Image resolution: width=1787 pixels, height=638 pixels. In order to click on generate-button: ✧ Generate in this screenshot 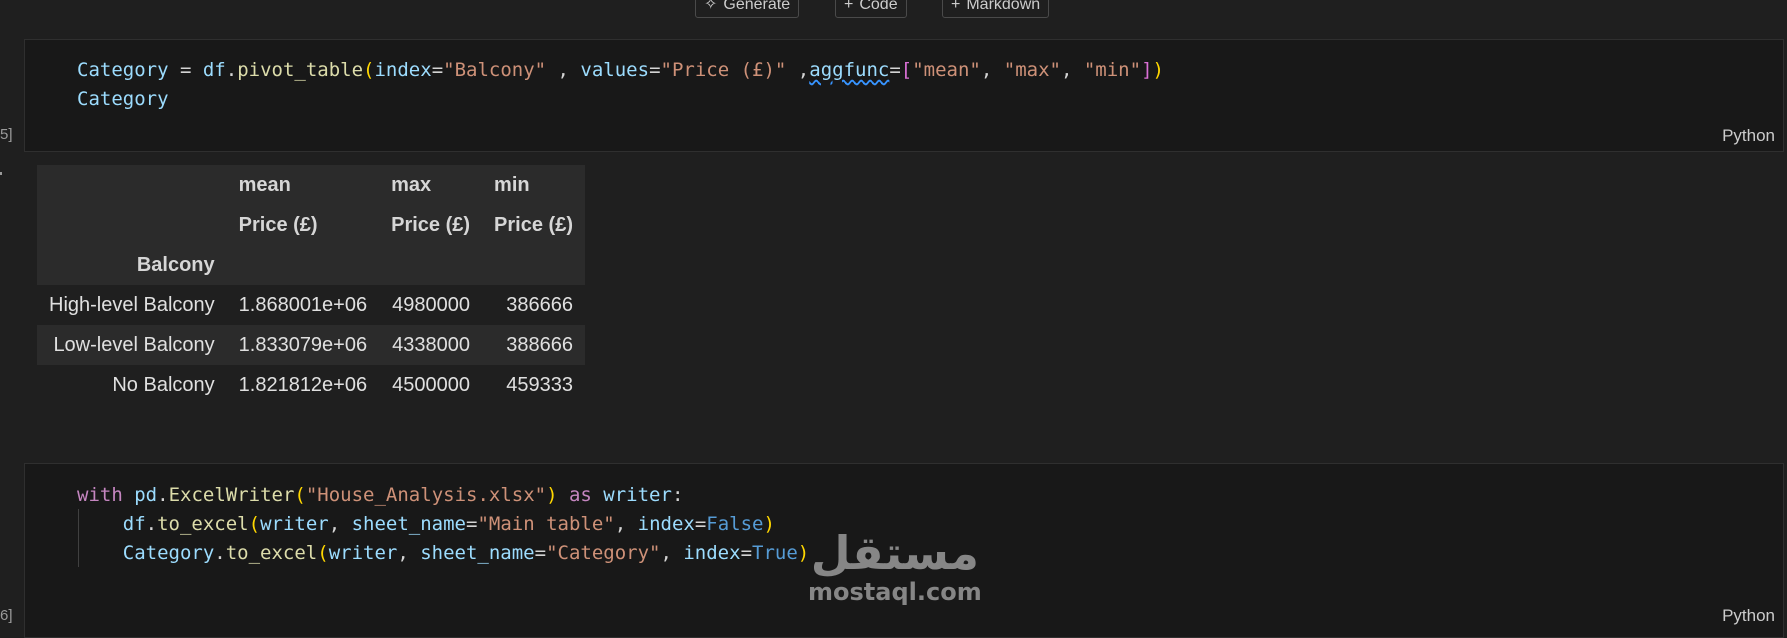, I will do `click(747, 9)`.